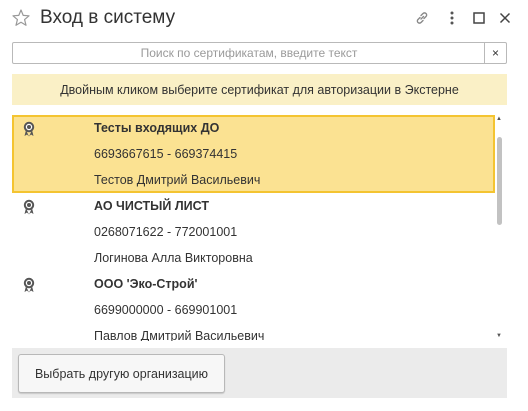 This screenshot has width=528, height=411. I want to click on certificate-person: Тестов Дмитрий Васильевич, so click(177, 180).